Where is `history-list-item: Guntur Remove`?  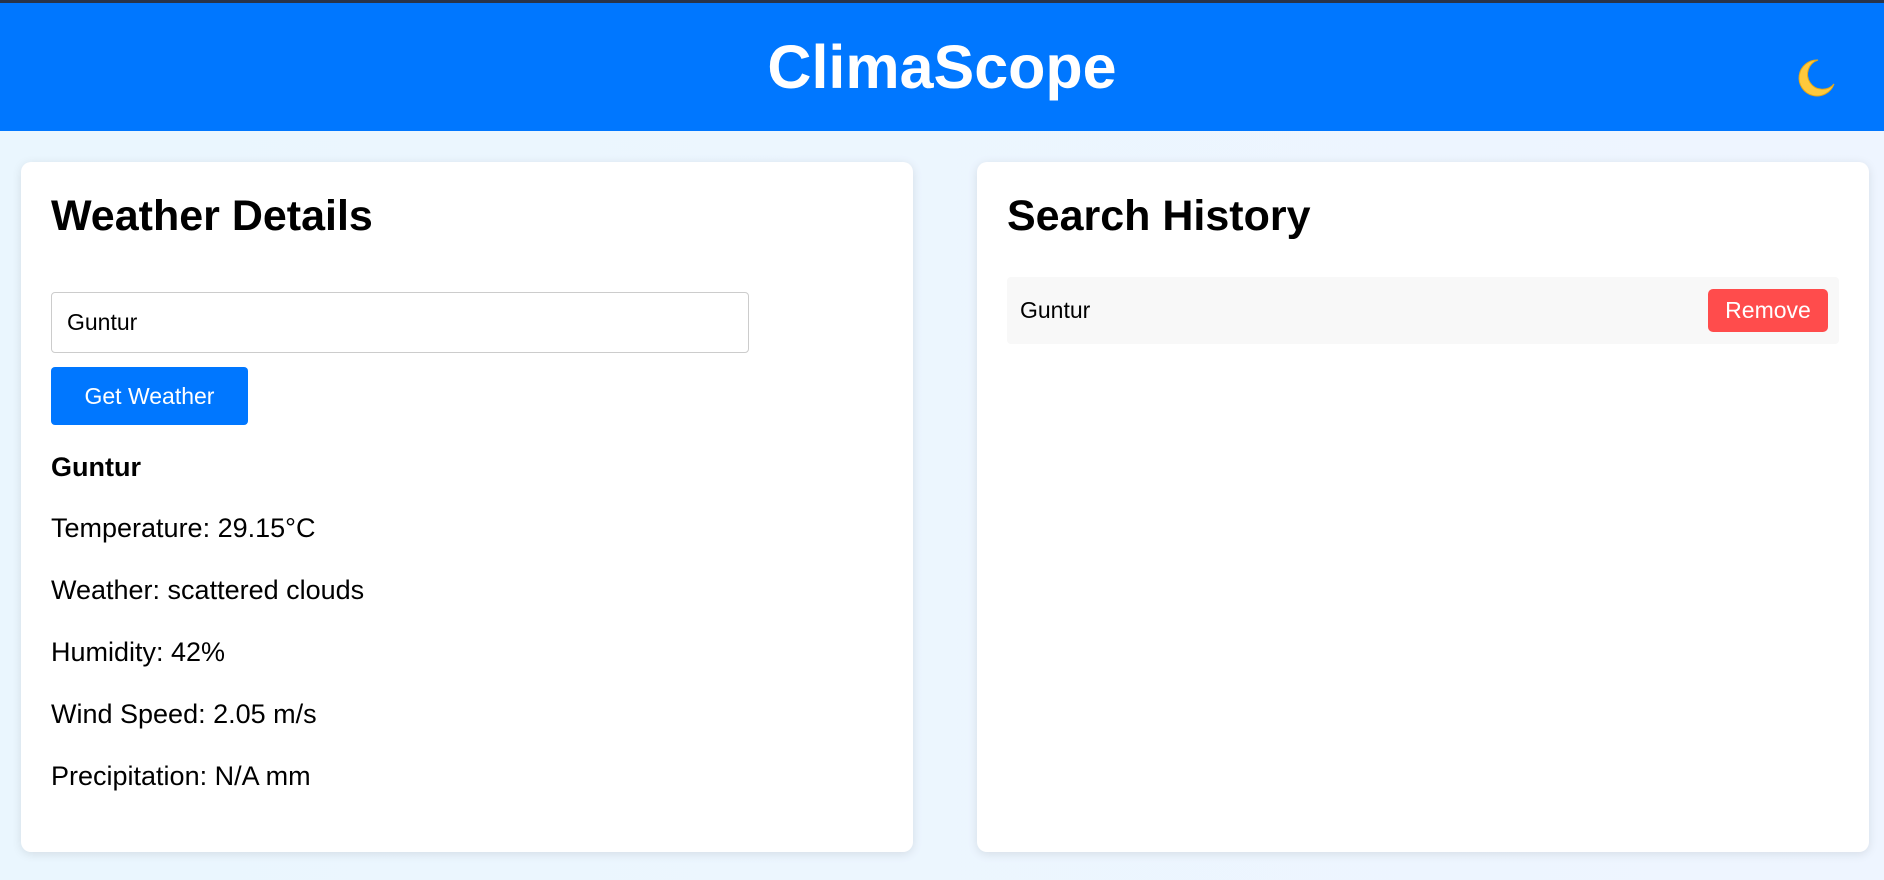 history-list-item: Guntur Remove is located at coordinates (1423, 310).